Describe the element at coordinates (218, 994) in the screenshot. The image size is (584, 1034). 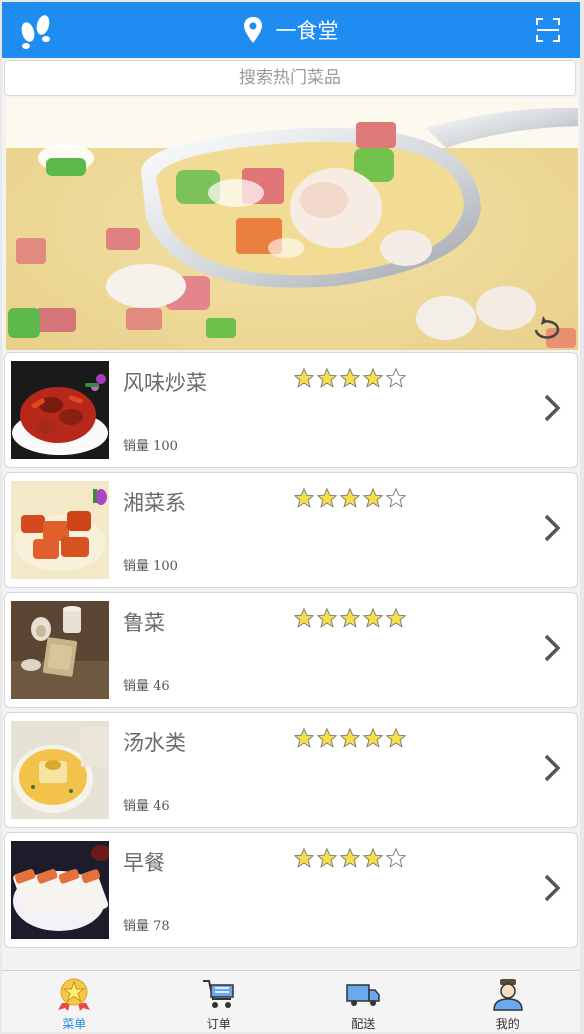
I see `cart-icon` at that location.